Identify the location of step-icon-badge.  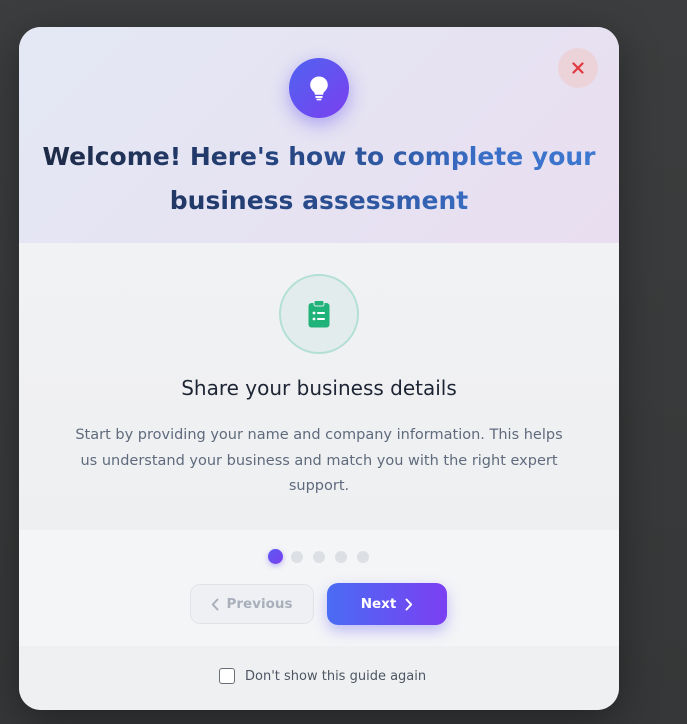
(319, 314).